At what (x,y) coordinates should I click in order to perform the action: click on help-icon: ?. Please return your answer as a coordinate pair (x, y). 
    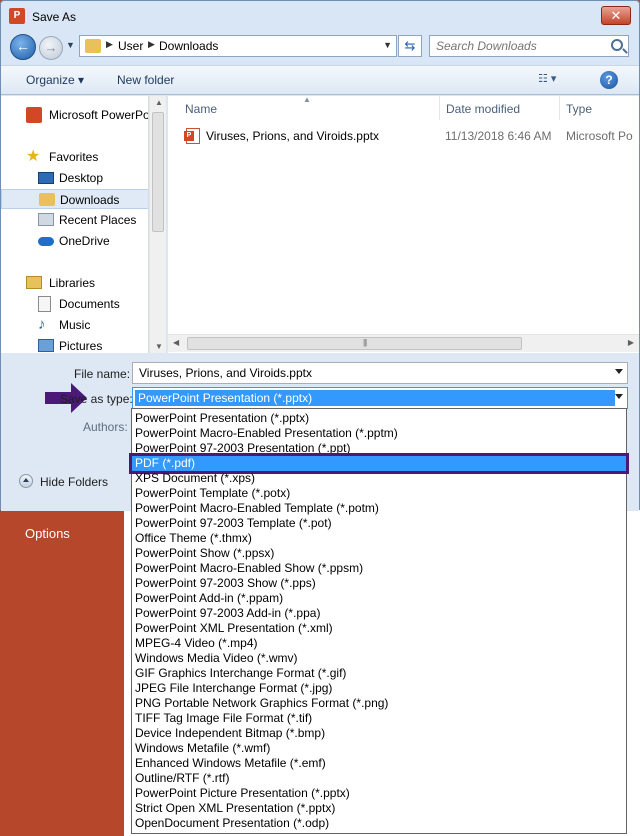
    Looking at the image, I should click on (609, 80).